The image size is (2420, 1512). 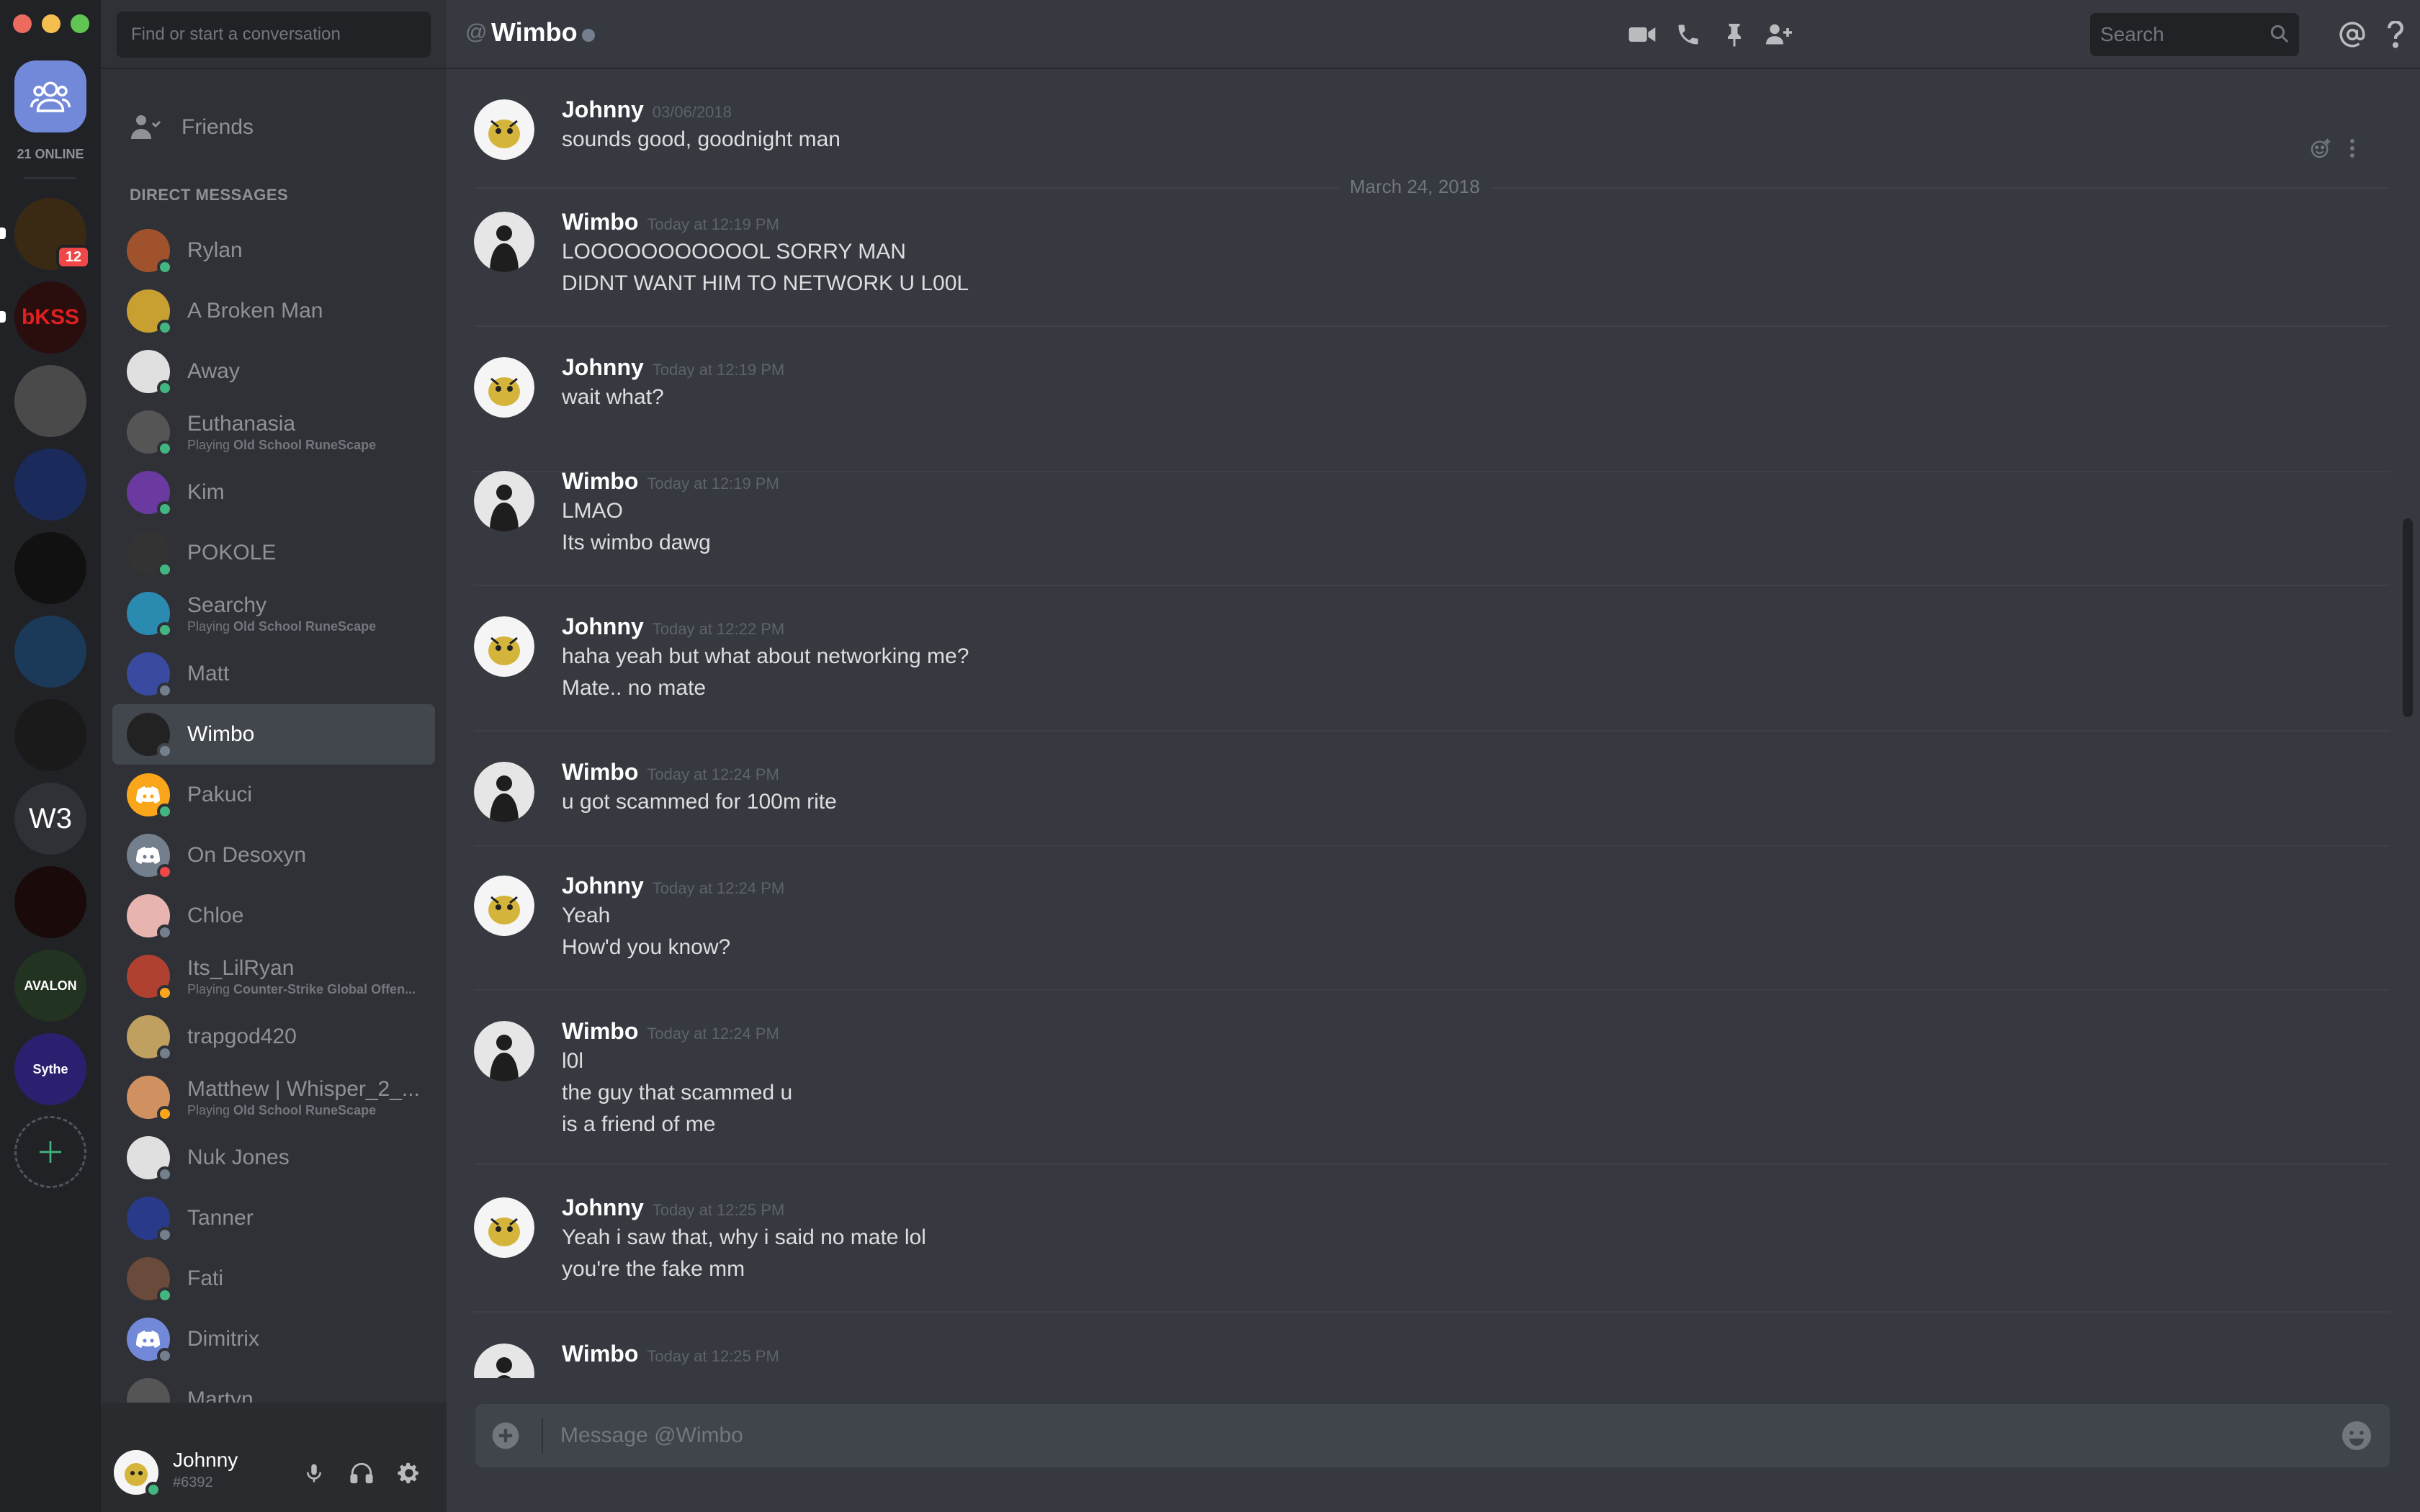 I want to click on server-sythe: Sythe, so click(x=50, y=1069).